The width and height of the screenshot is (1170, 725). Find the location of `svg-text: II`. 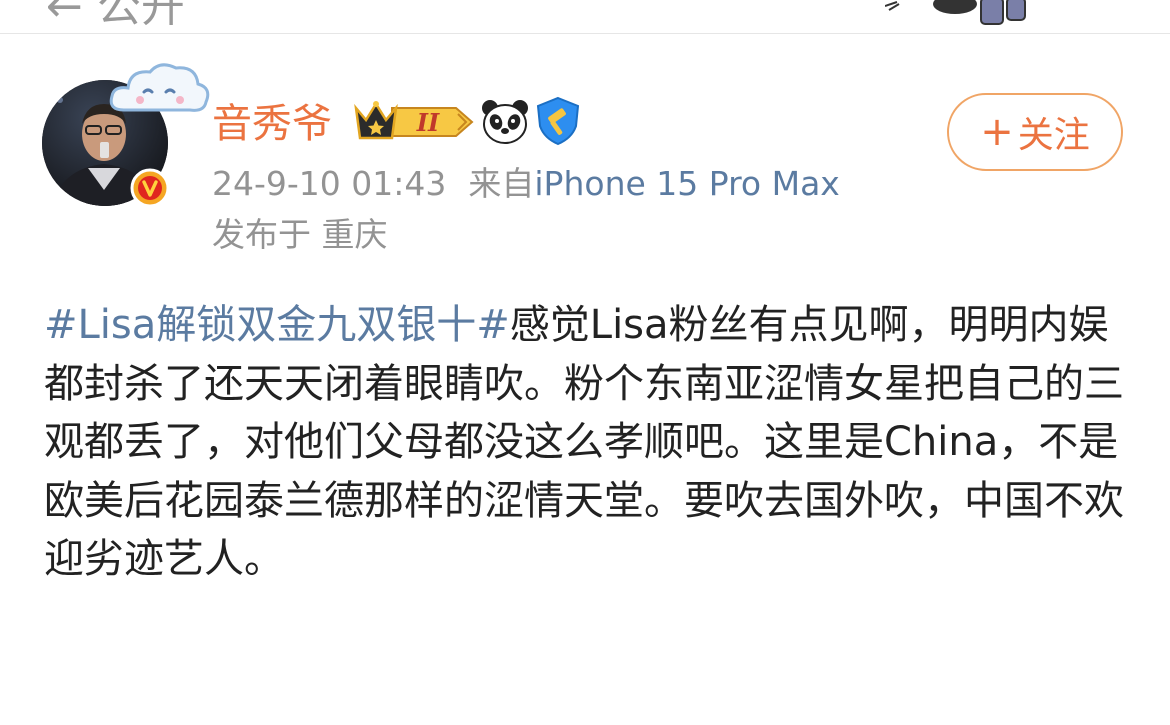

svg-text: II is located at coordinates (428, 122).